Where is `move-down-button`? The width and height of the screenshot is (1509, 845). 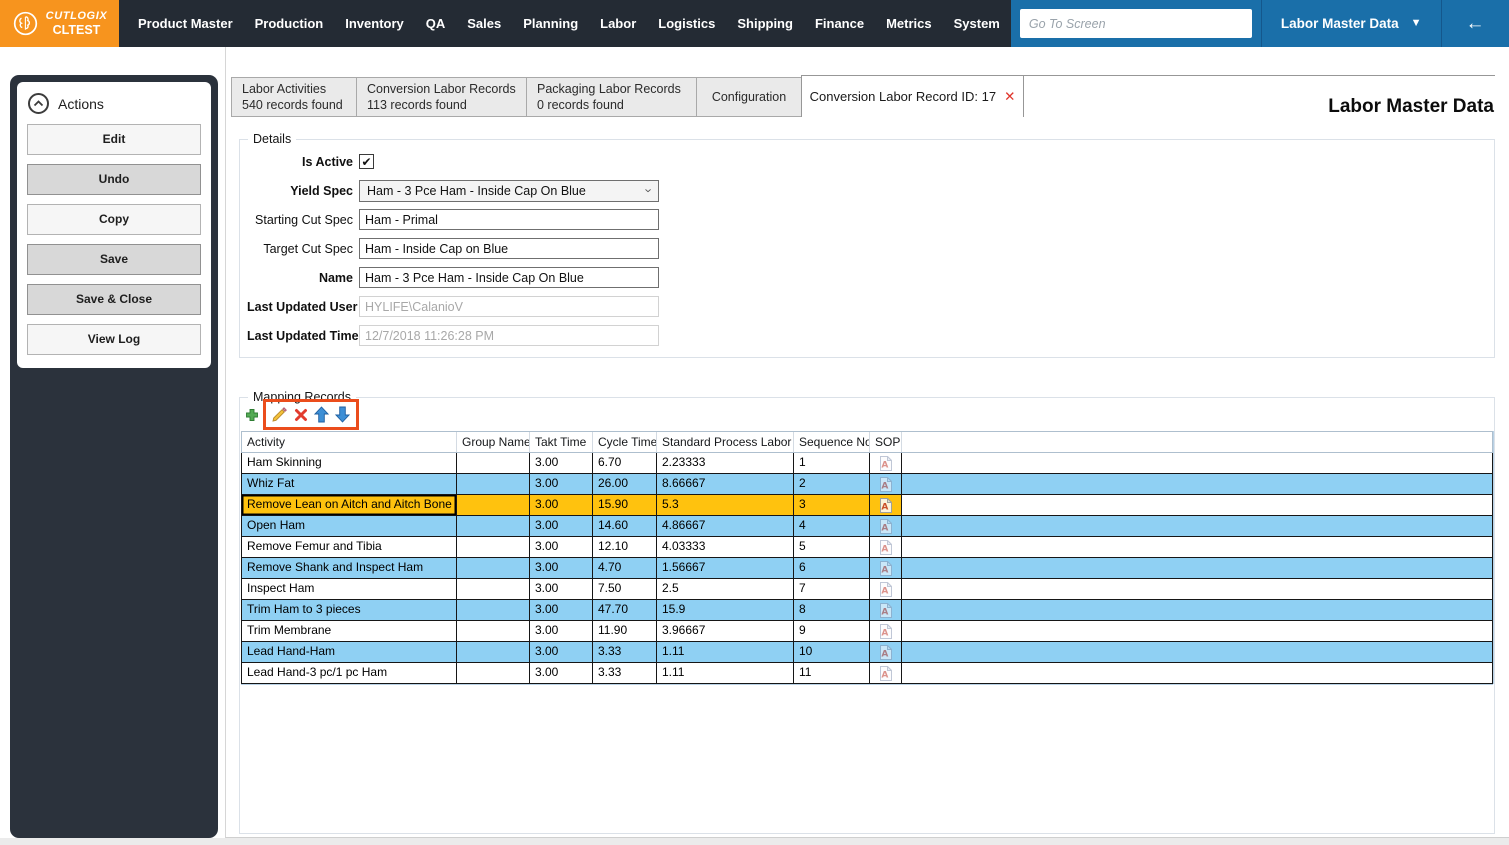
move-down-button is located at coordinates (342, 414).